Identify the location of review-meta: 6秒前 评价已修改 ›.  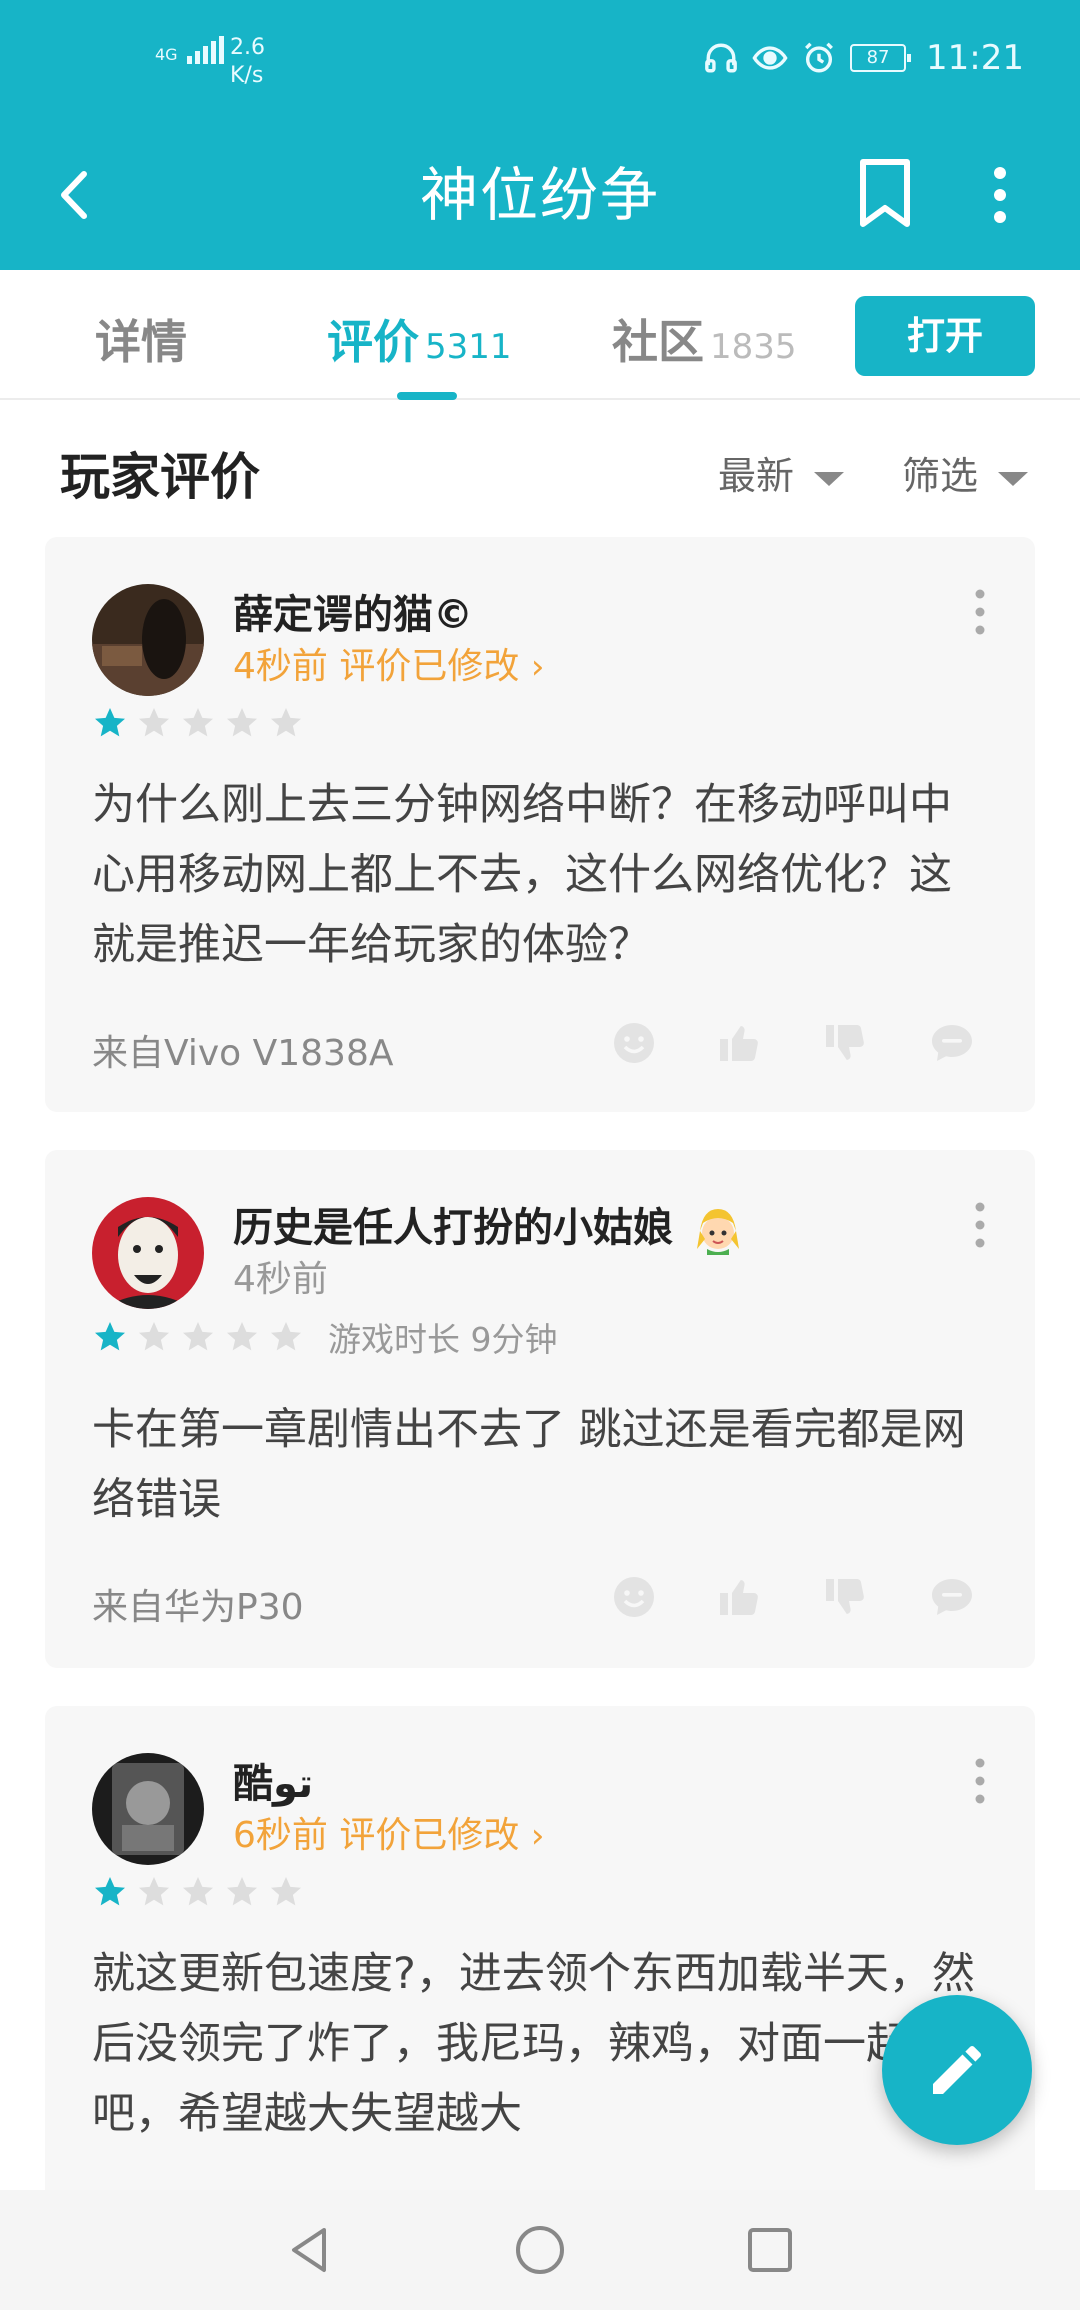
(388, 1832).